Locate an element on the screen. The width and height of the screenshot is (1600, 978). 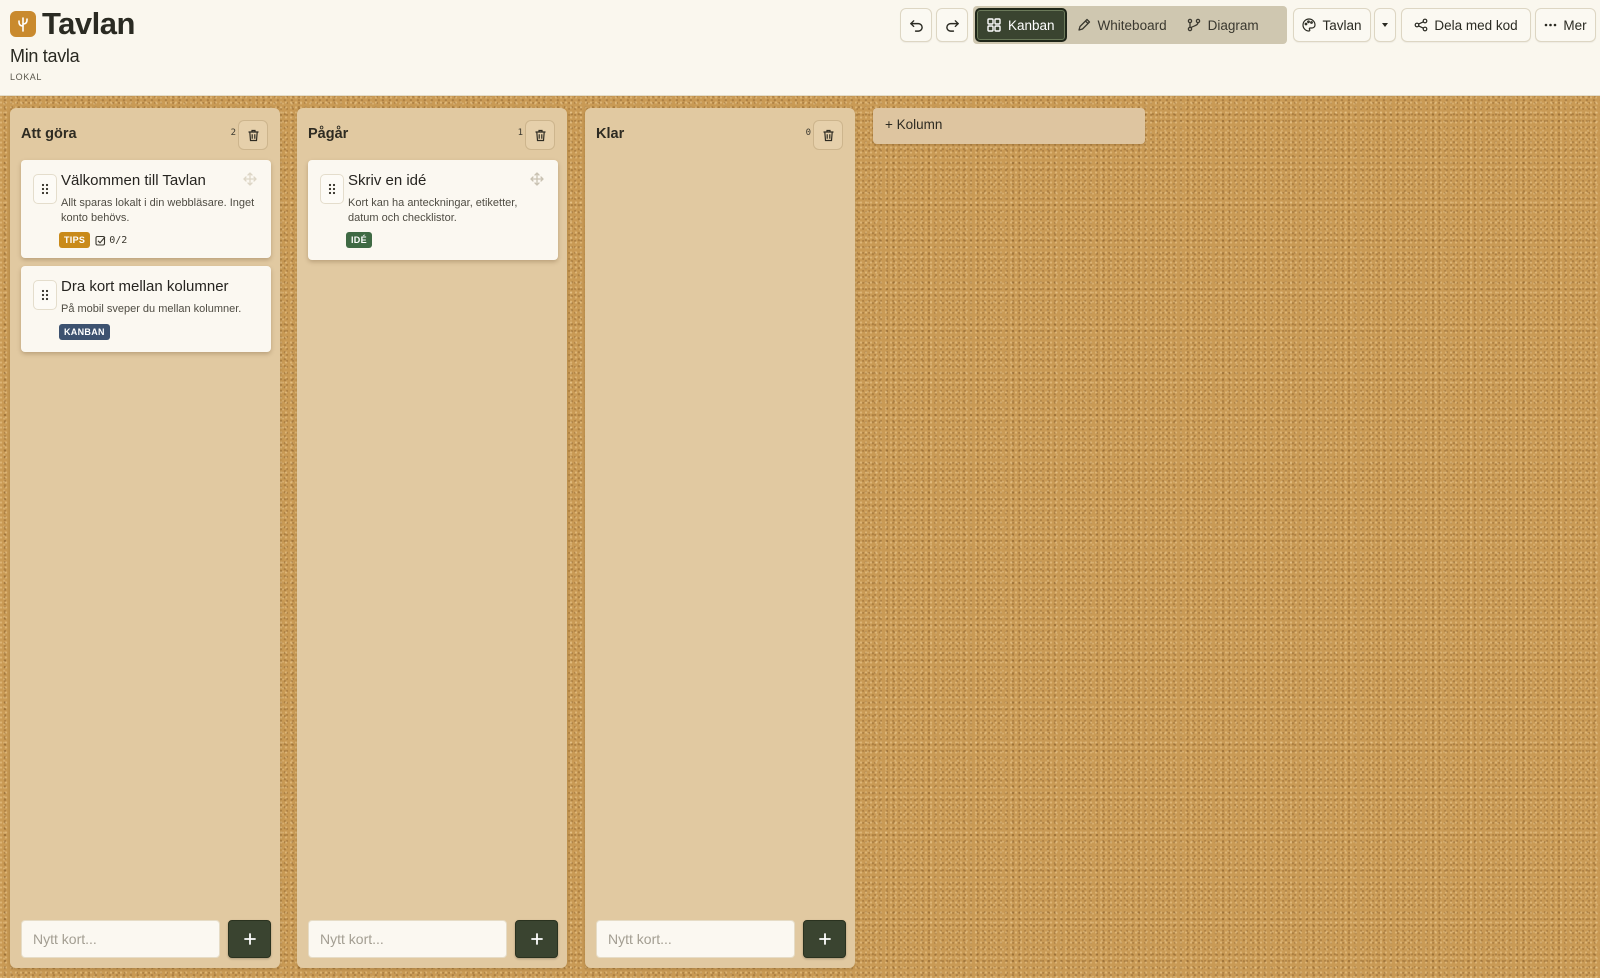
column-klar: Klar 0 is located at coordinates (720, 538).